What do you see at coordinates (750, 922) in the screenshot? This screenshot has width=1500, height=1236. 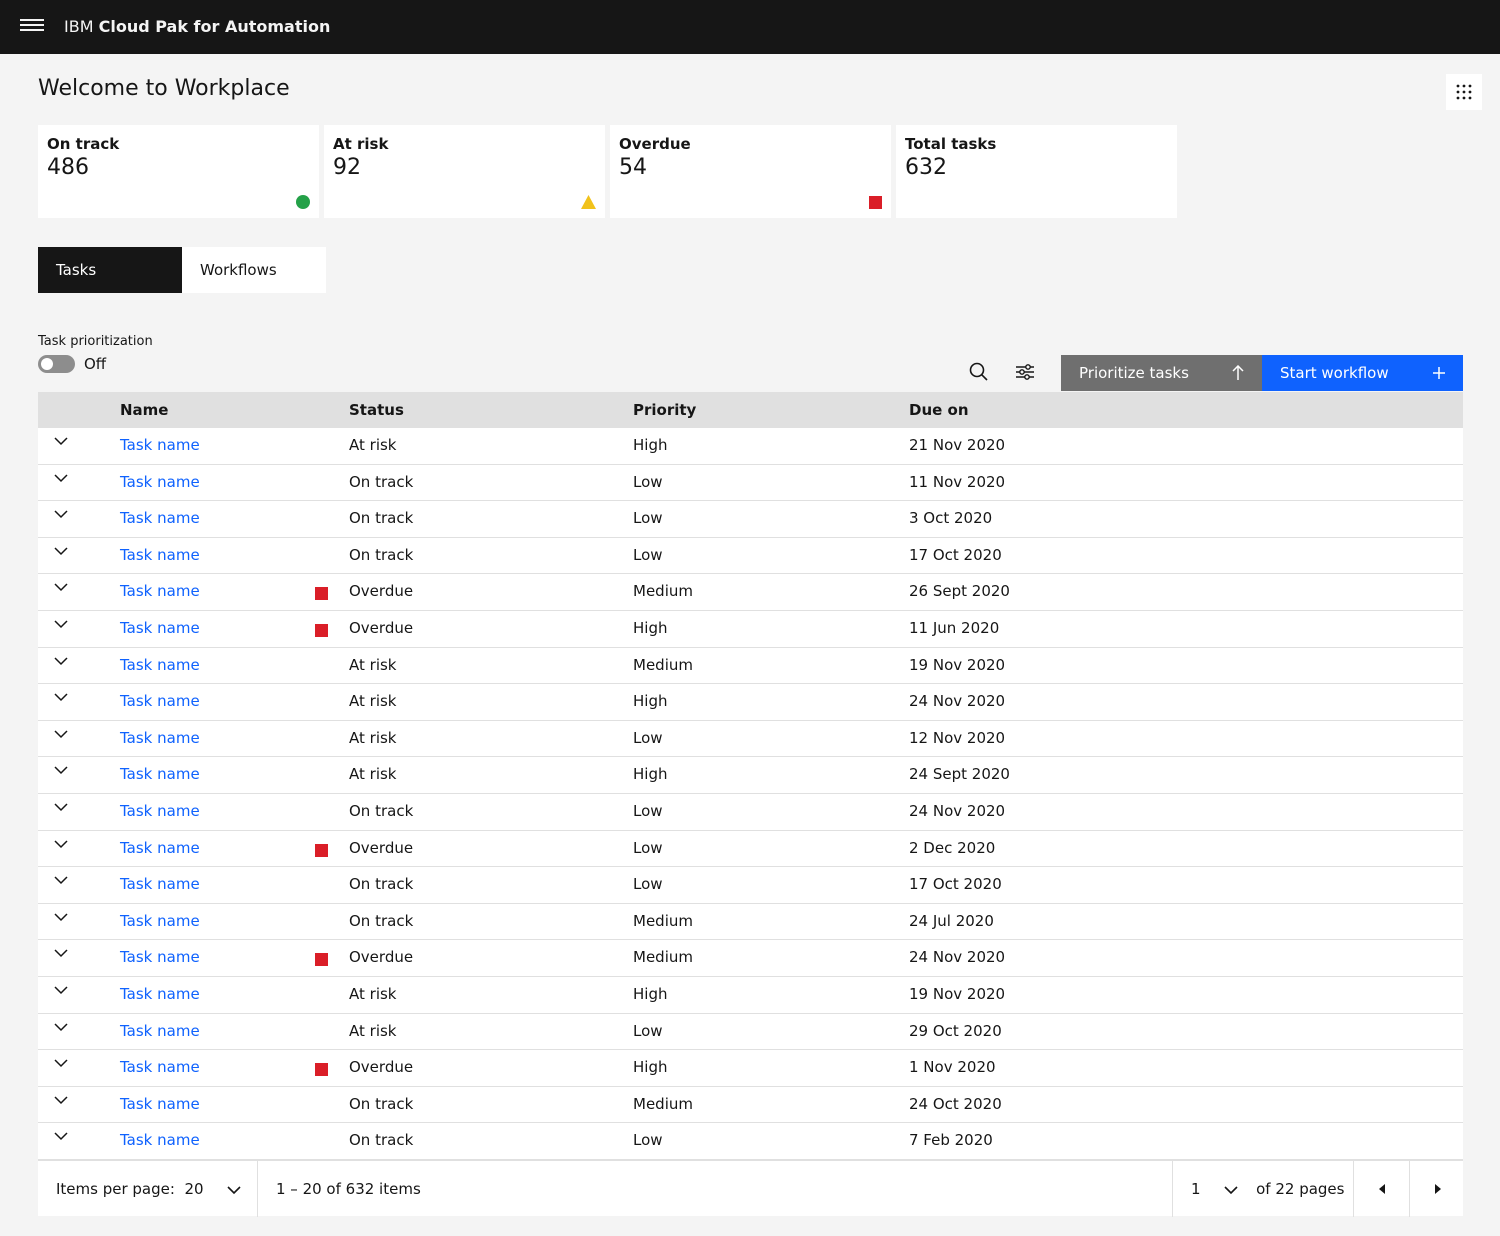 I see `table-row: Task name On track Medium 24 Jul 2020` at bounding box center [750, 922].